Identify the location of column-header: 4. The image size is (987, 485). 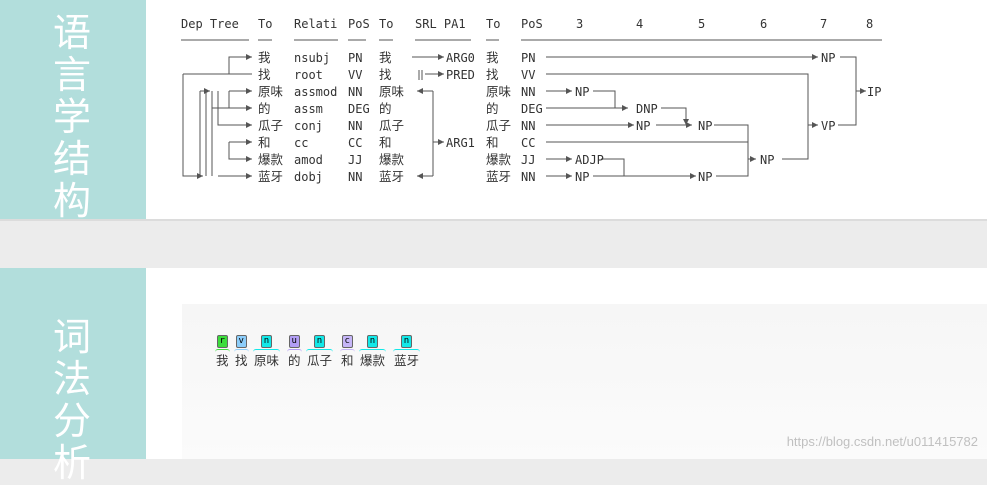
(639, 24).